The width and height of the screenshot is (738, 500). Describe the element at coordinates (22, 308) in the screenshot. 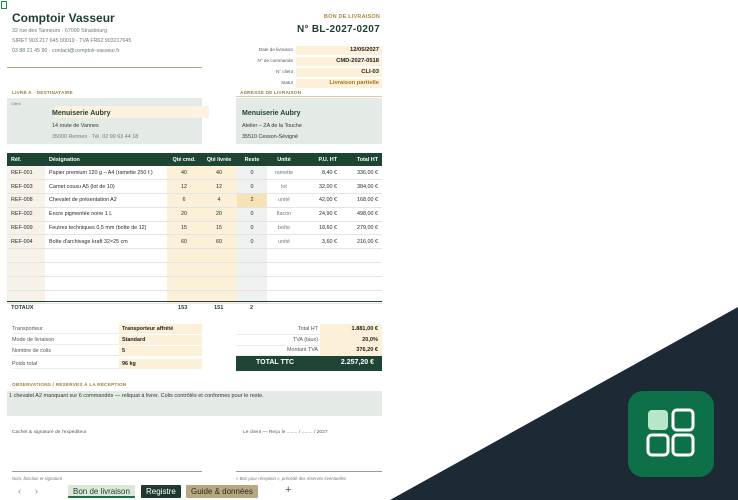

I see `totals-label: TOTAUX` at that location.